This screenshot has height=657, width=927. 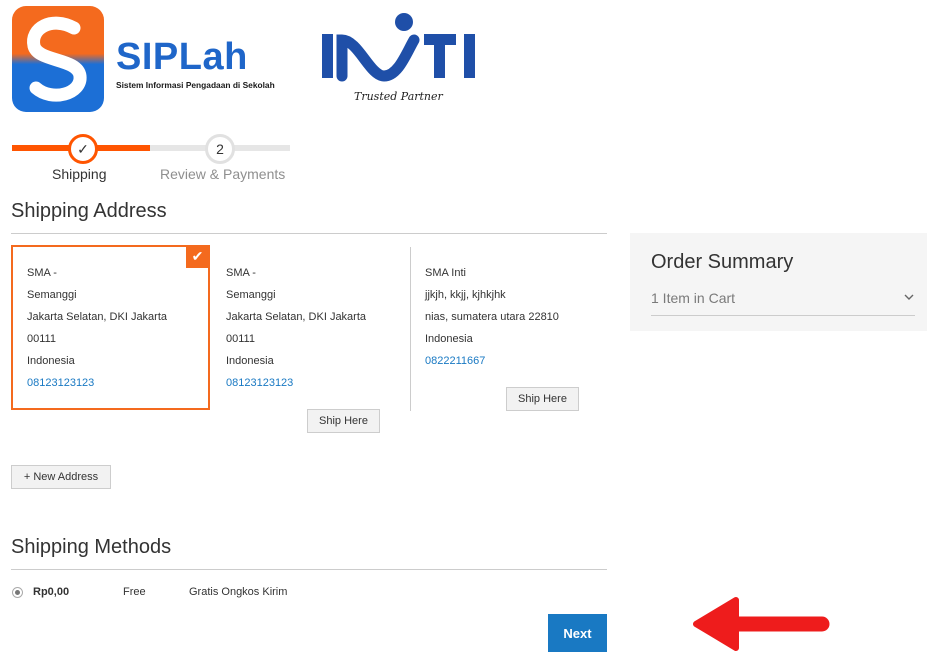 I want to click on address-street: jjkjh, kkjj, kjhkjhk, so click(x=465, y=295).